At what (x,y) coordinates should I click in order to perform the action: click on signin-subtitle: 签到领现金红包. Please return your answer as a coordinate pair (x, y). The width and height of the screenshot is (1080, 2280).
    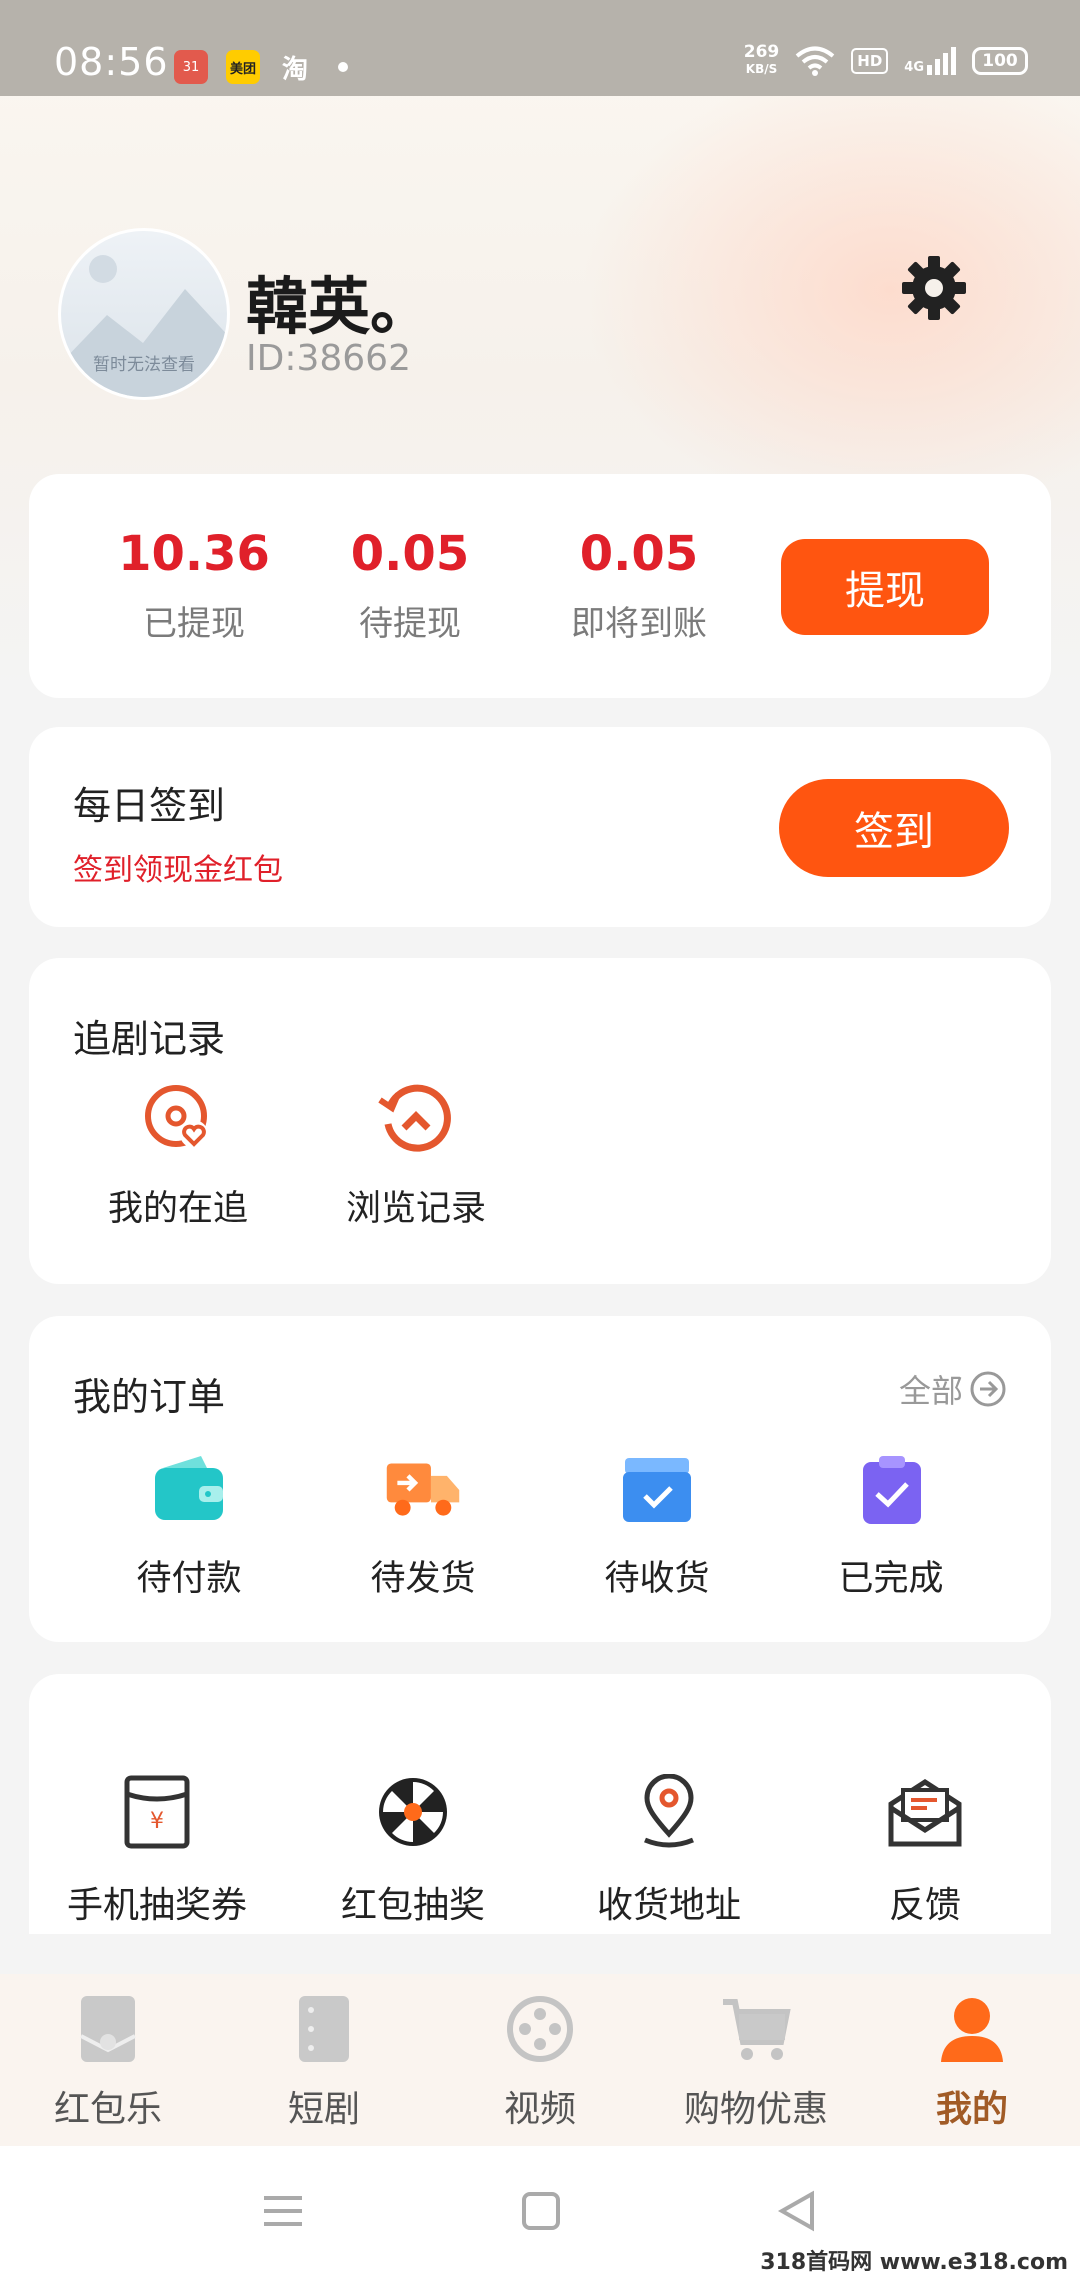
    Looking at the image, I should click on (178, 870).